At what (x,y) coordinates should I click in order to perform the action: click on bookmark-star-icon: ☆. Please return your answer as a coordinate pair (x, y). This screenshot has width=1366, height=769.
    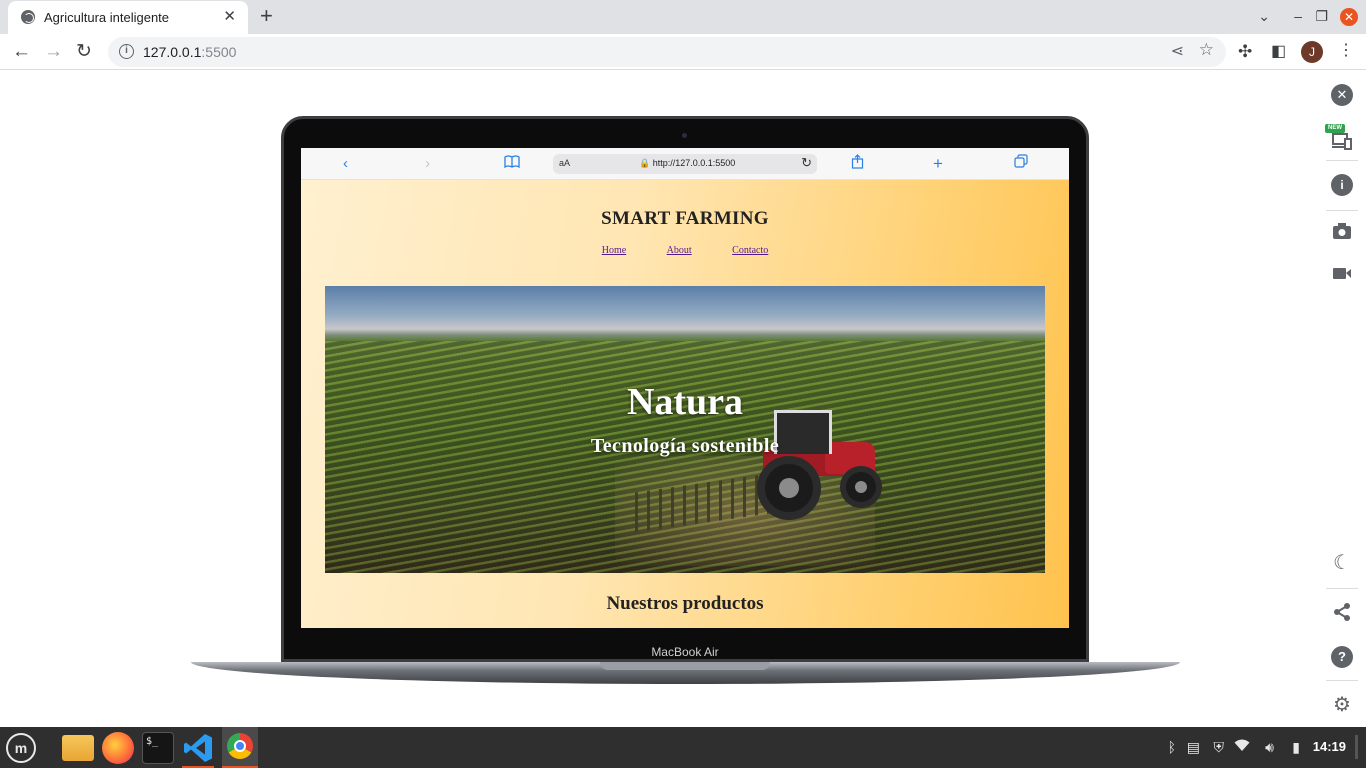
    Looking at the image, I should click on (1206, 50).